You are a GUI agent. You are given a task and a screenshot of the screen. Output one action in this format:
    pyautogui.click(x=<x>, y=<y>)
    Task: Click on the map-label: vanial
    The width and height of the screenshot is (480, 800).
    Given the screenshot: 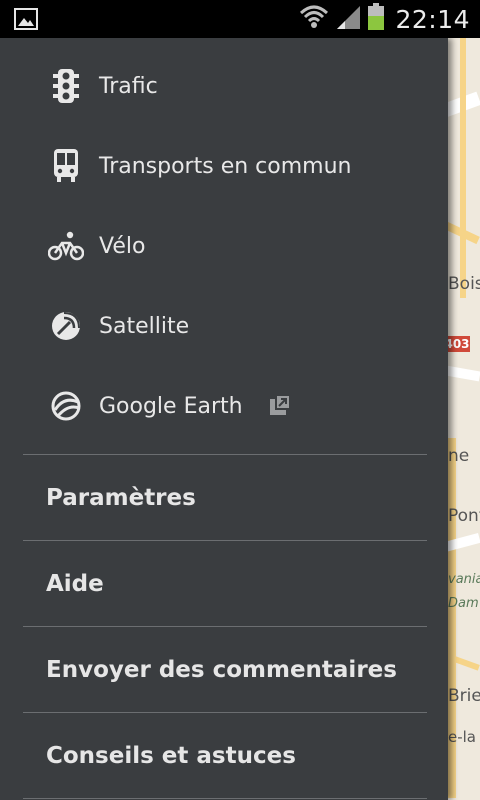 What is the action you would take?
    pyautogui.click(x=464, y=579)
    